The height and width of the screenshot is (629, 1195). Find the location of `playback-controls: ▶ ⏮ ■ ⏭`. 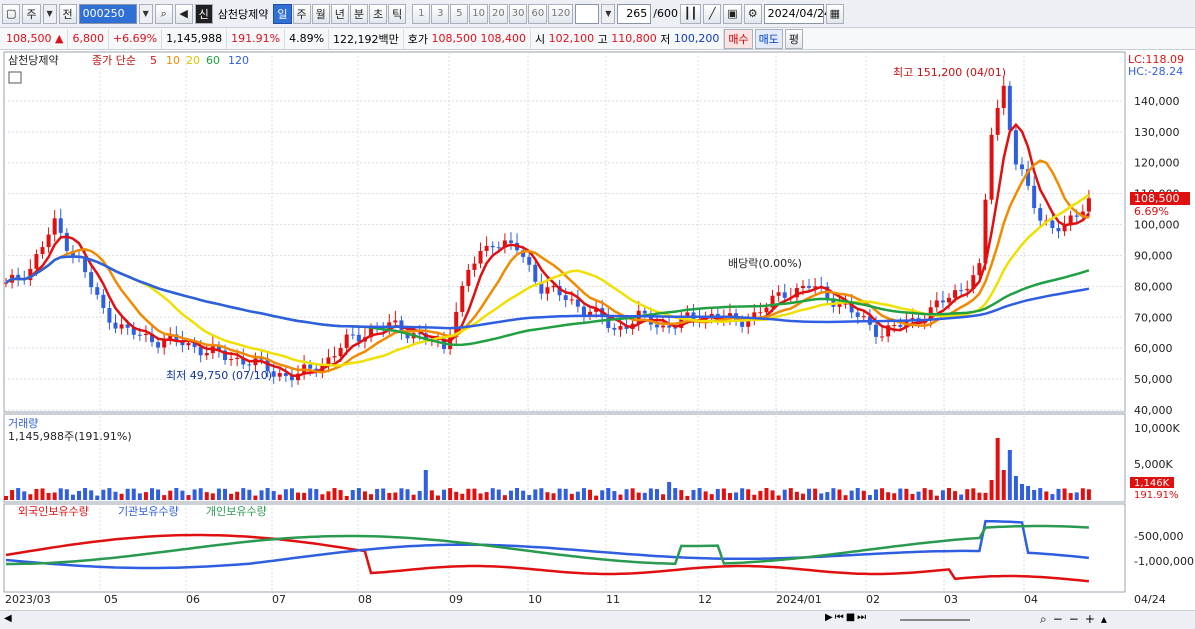

playback-controls: ▶ ⏮ ■ ⏭ is located at coordinates (845, 617).